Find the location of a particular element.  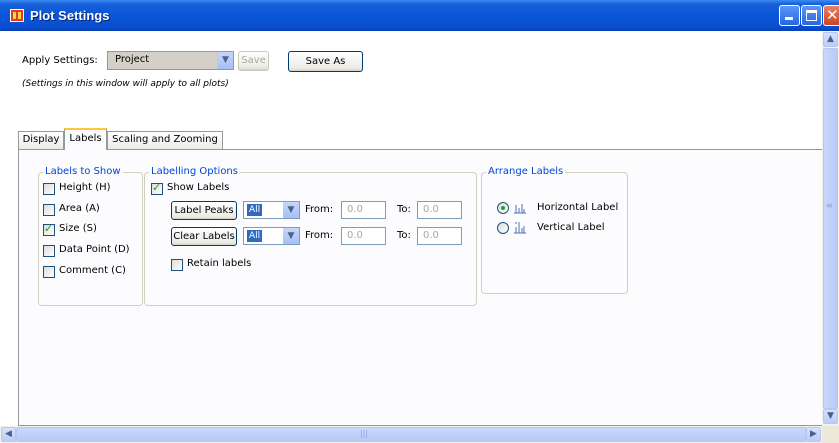

clear-labels-range-value: All is located at coordinates (255, 236).